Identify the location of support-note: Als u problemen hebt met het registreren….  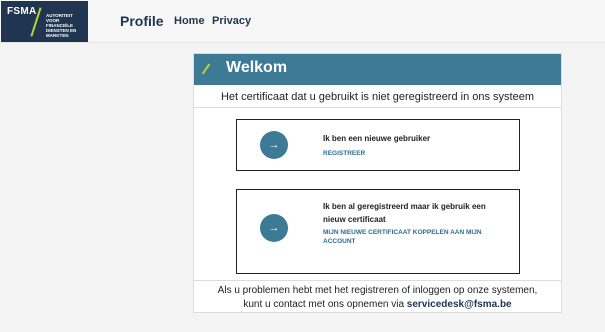
(377, 296).